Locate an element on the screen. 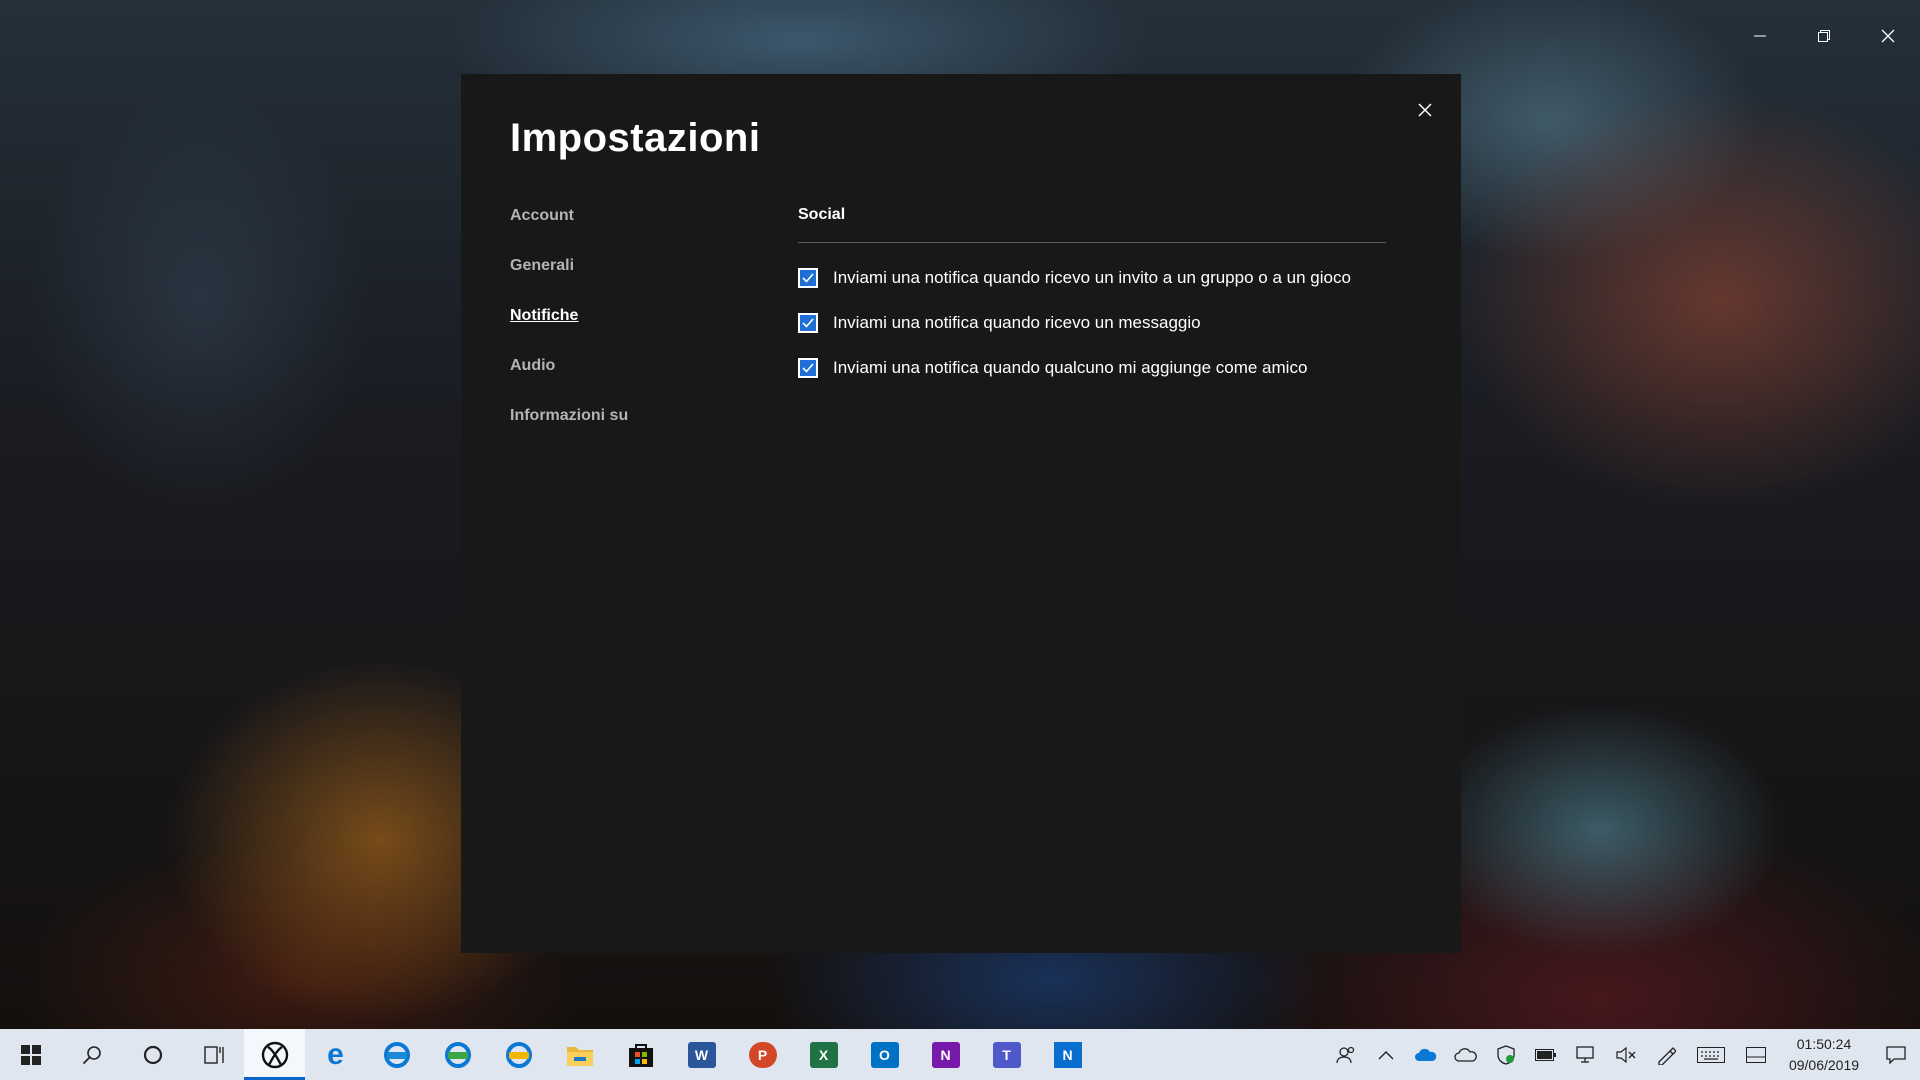  nav-item-generali: Generali is located at coordinates (569, 276).